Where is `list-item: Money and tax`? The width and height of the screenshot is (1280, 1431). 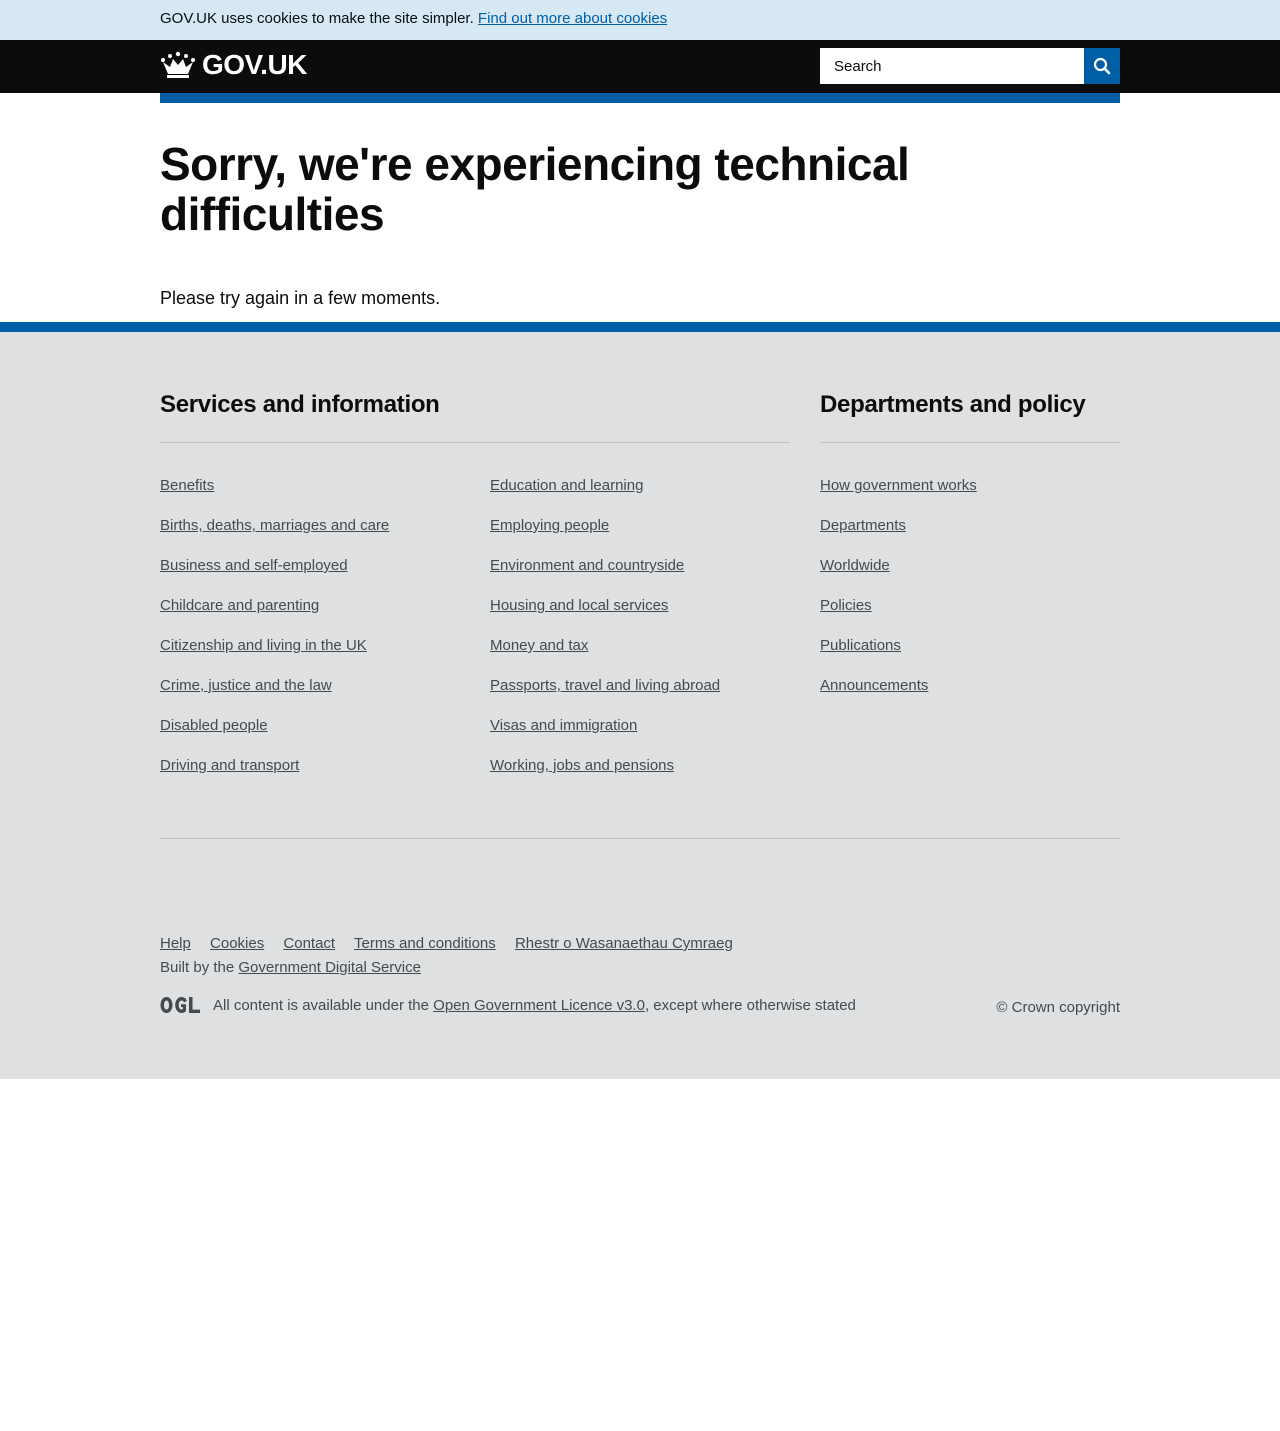 list-item: Money and tax is located at coordinates (605, 656).